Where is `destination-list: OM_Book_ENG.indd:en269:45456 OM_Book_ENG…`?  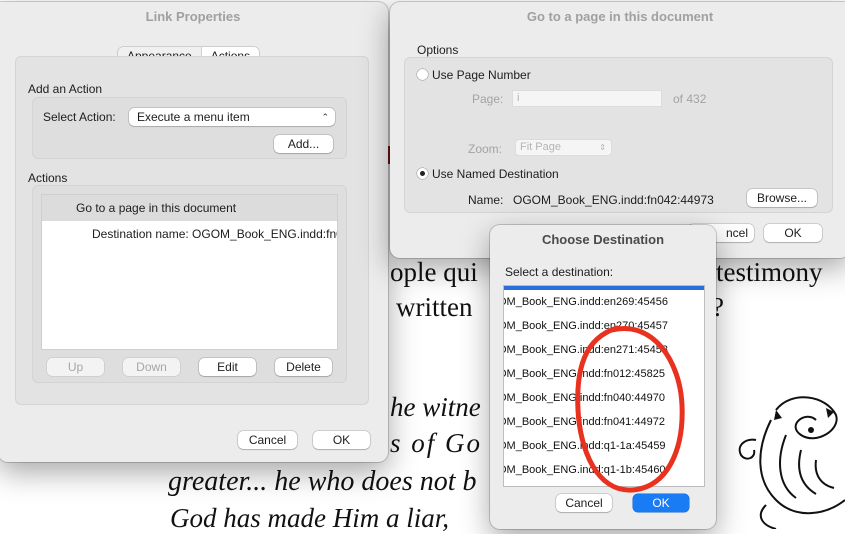
destination-list: OM_Book_ENG.indd:en269:45456 OM_Book_ENG… is located at coordinates (604, 386).